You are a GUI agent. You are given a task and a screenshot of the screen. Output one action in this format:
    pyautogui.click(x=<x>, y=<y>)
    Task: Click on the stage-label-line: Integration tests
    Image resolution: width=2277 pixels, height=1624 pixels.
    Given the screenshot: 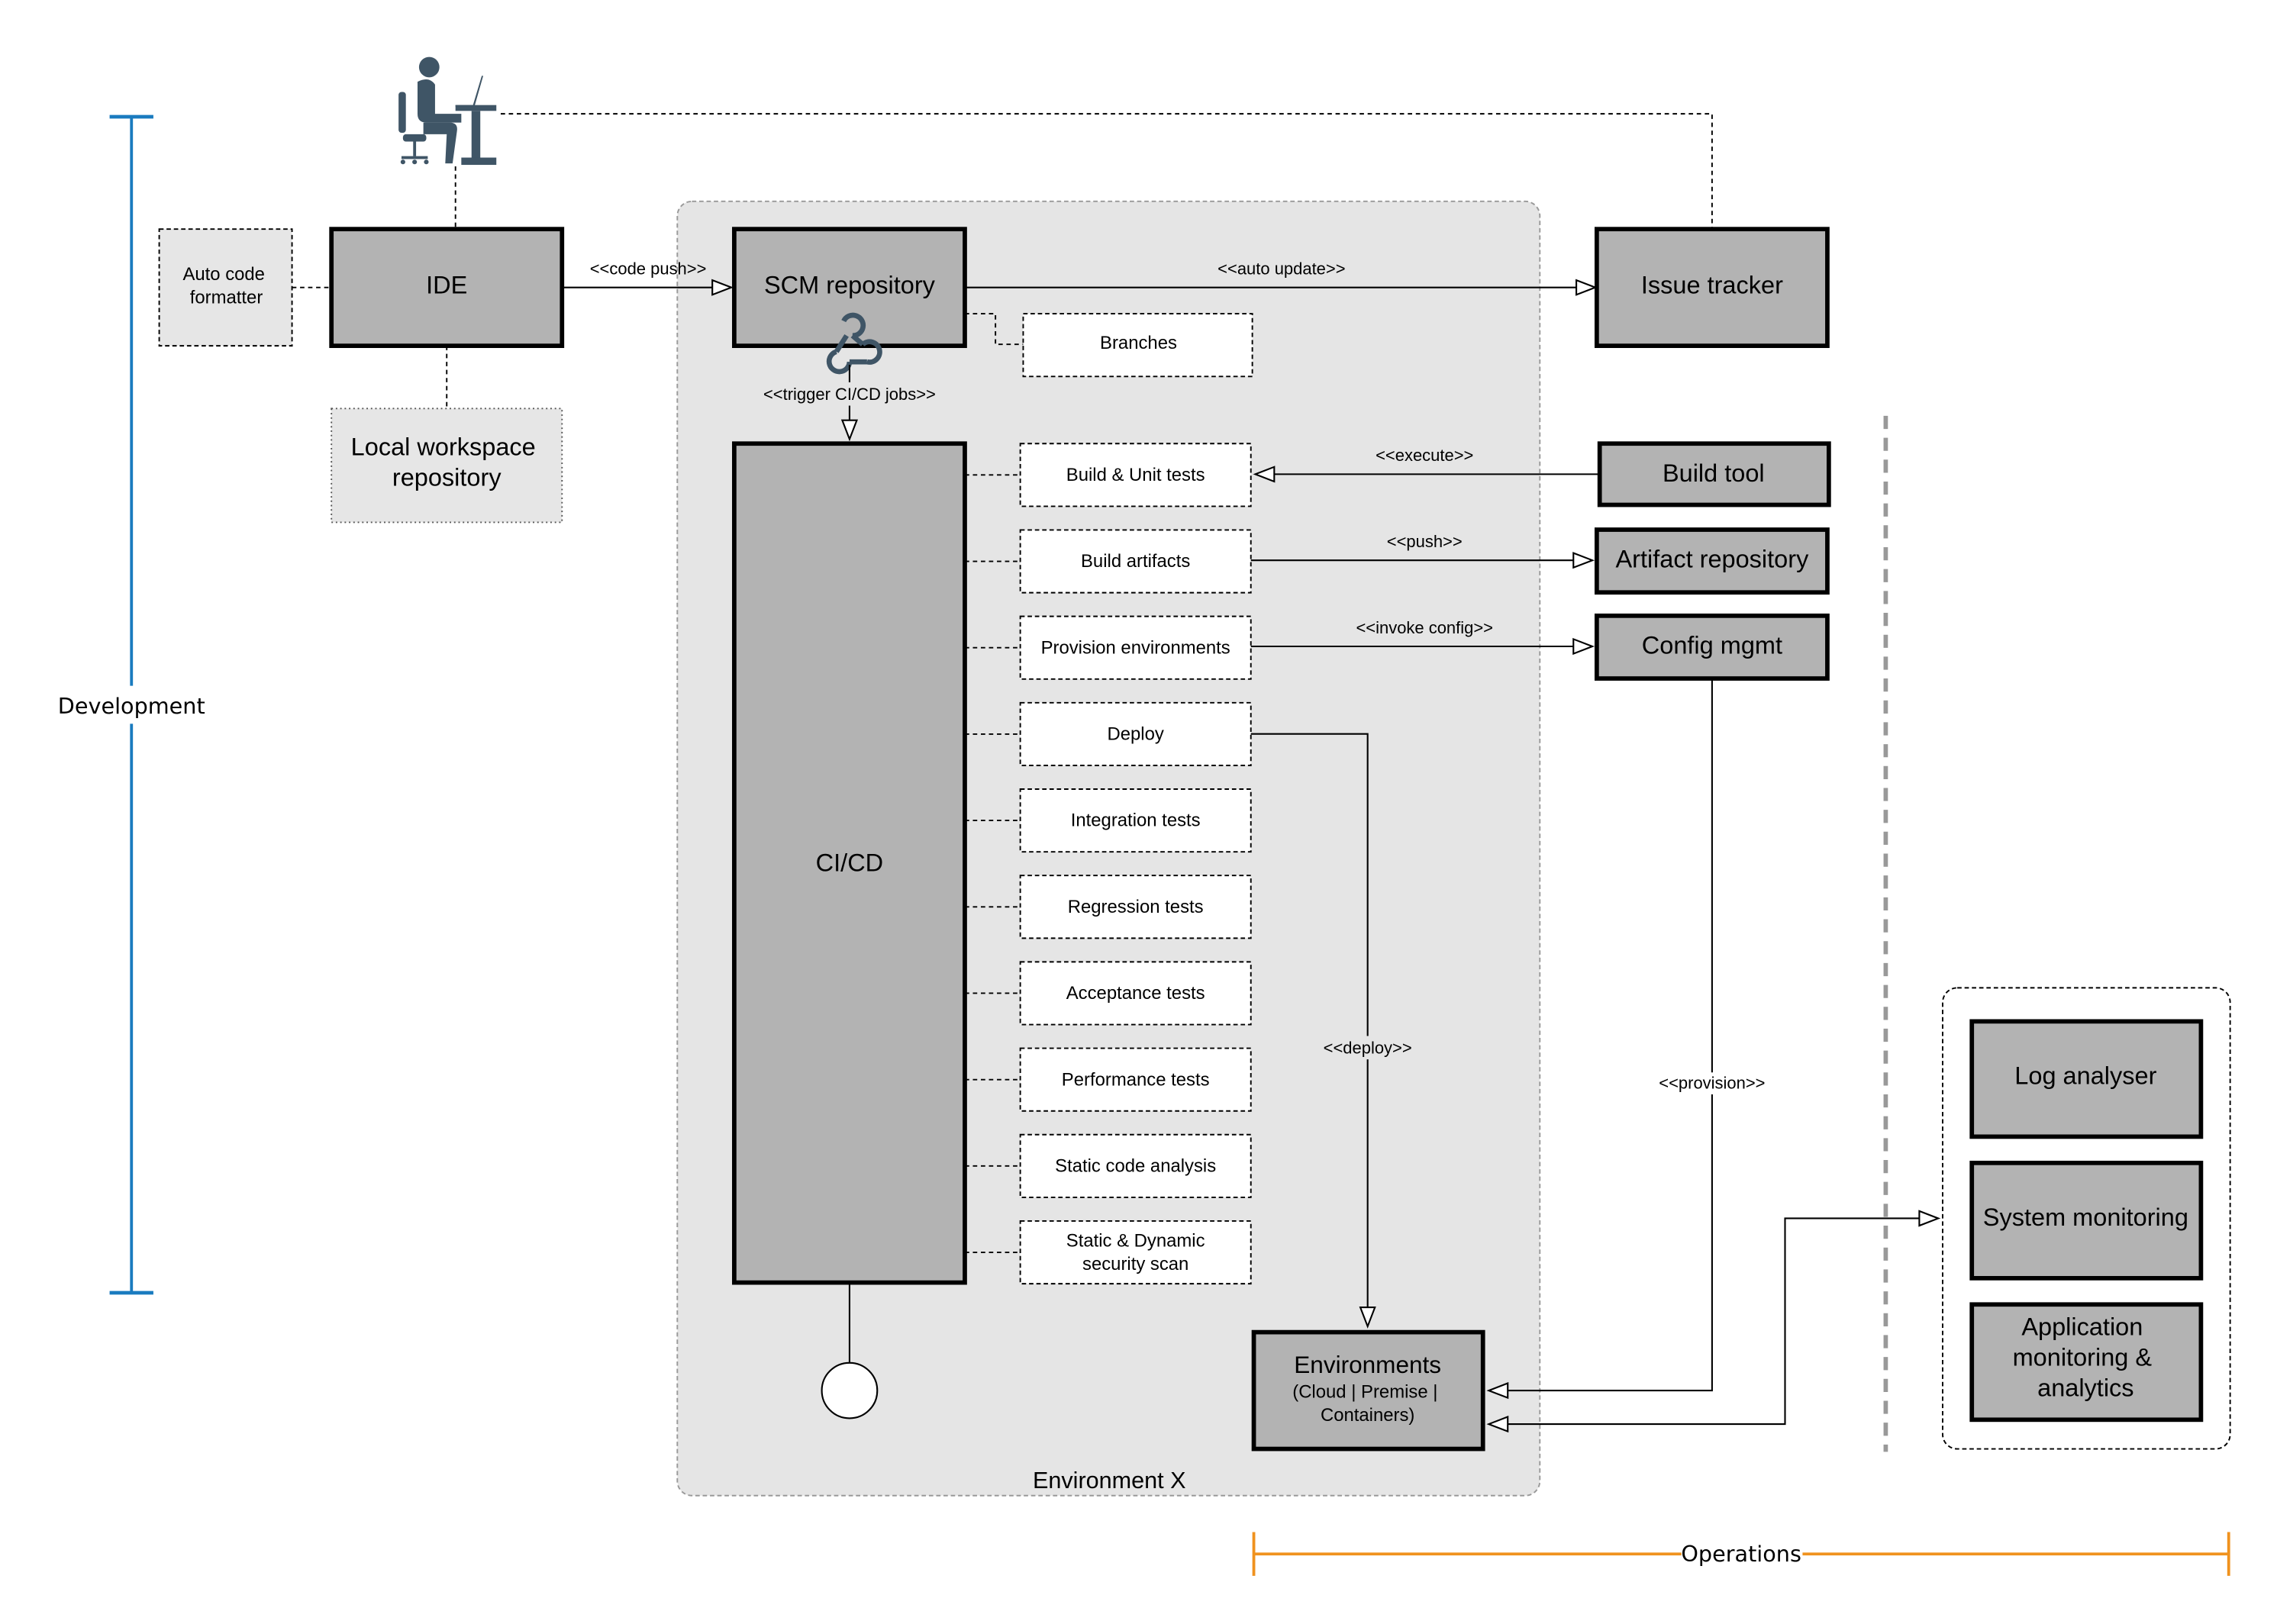 What is the action you would take?
    pyautogui.click(x=1136, y=821)
    